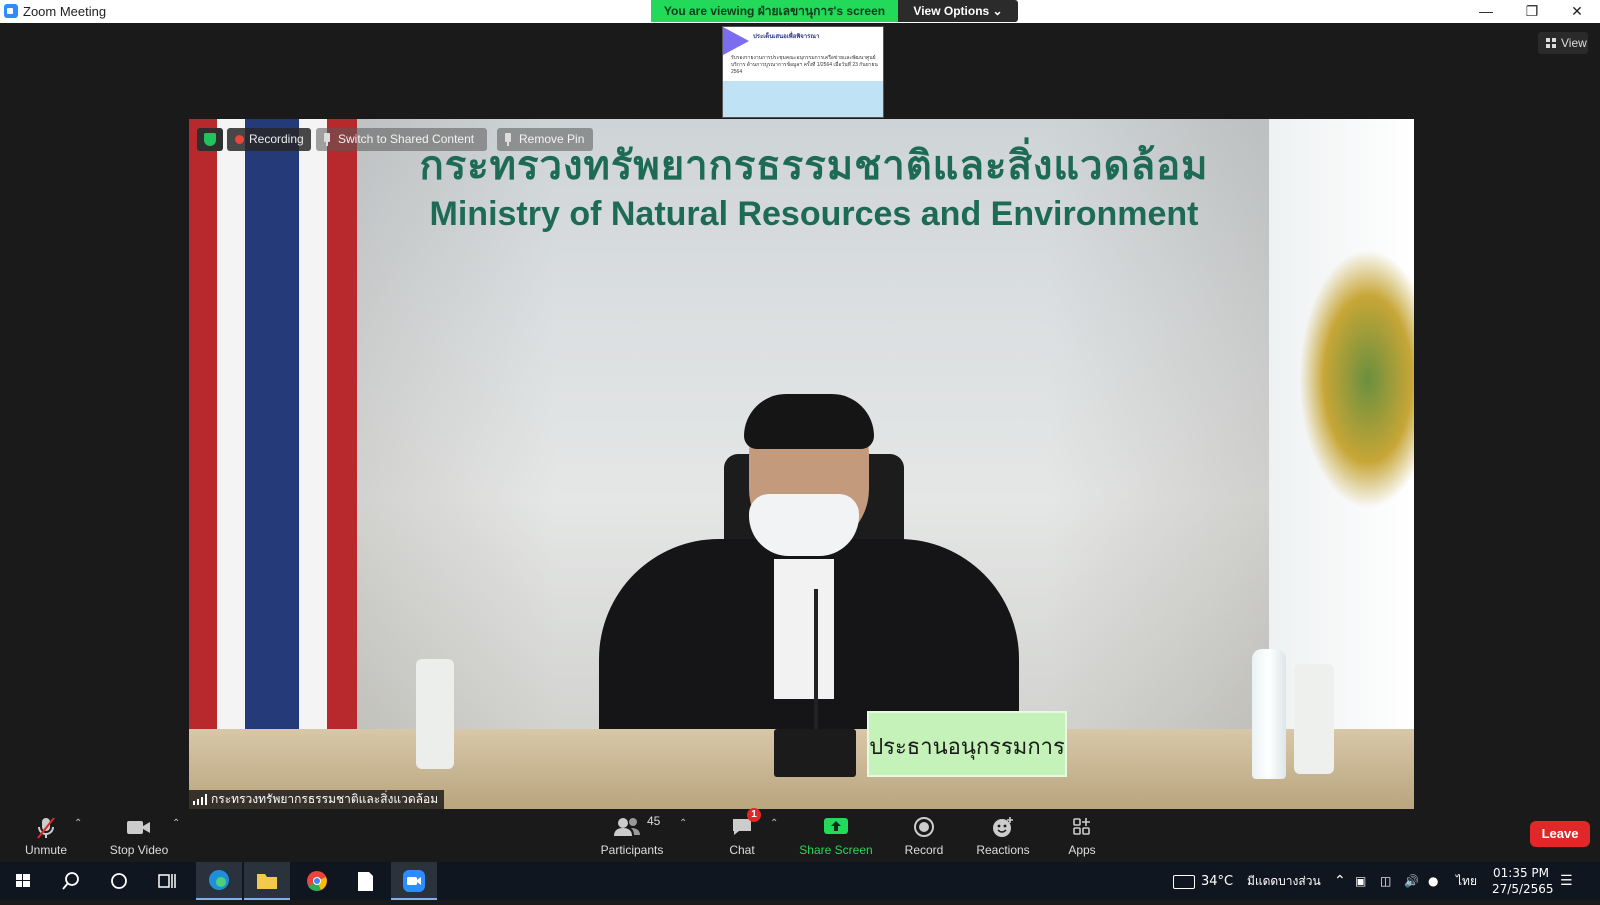 This screenshot has width=1600, height=905. Describe the element at coordinates (200, 799) in the screenshot. I see `signal-icon` at that location.